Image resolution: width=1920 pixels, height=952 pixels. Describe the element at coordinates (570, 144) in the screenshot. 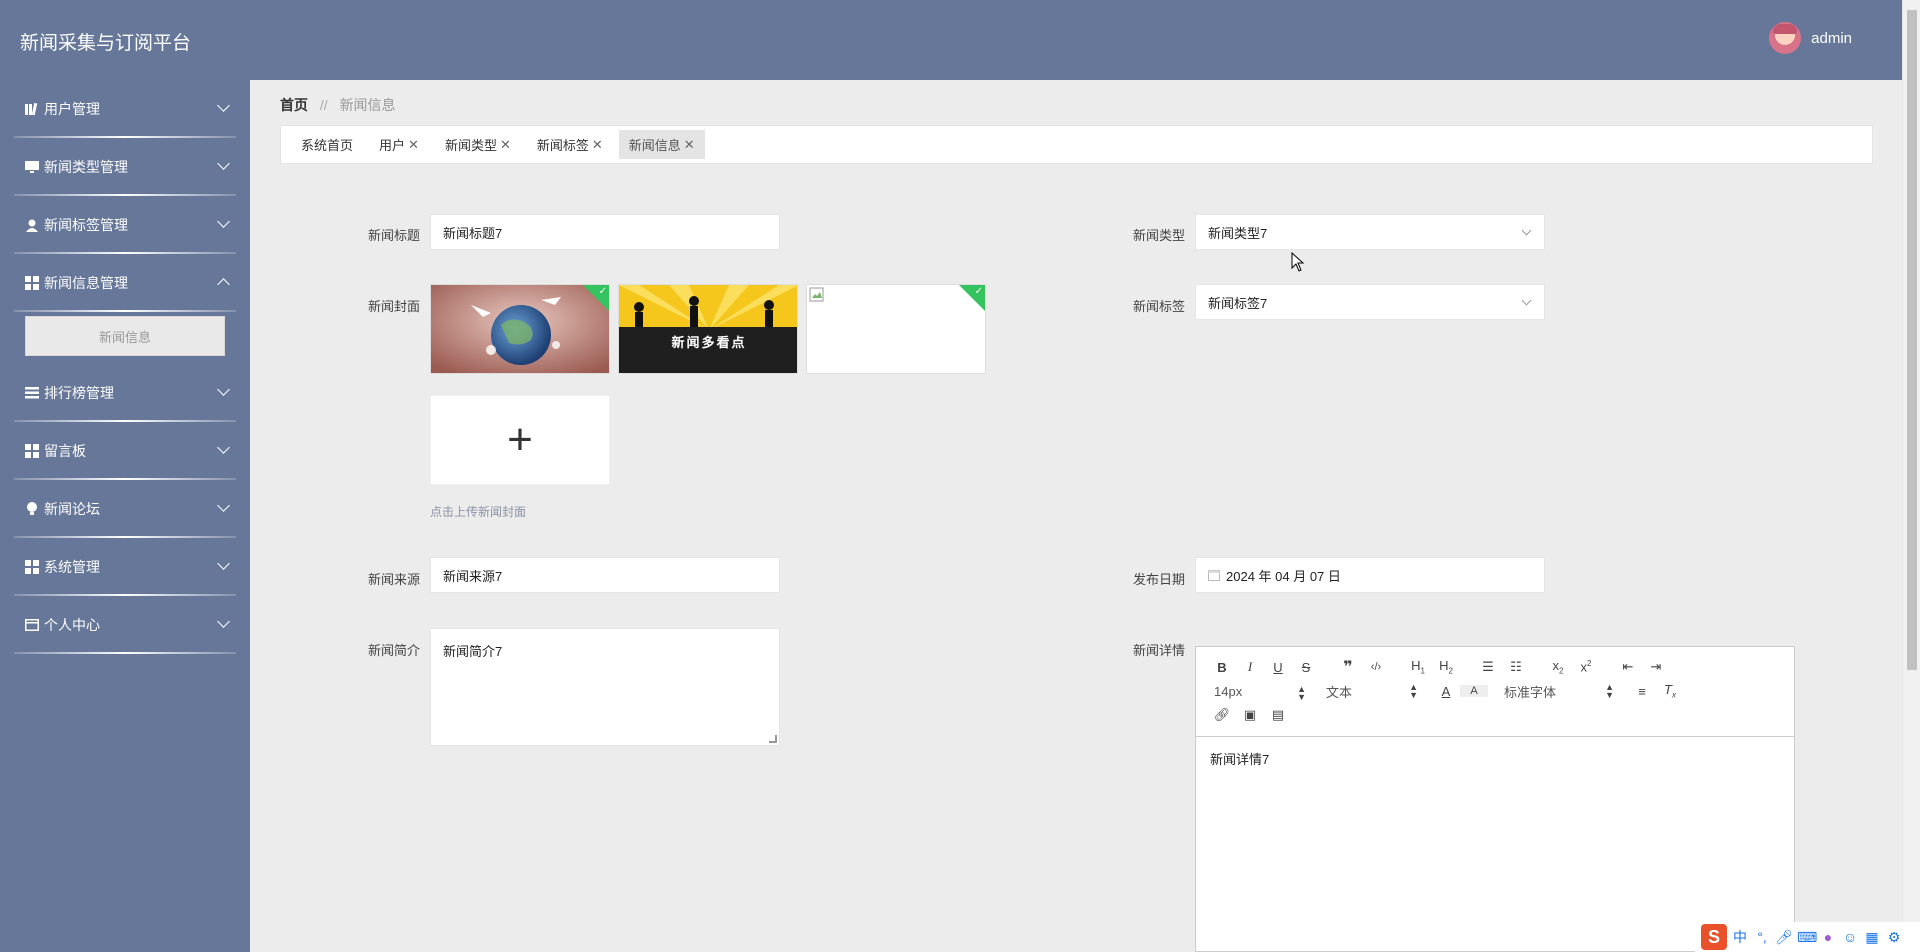

I see `tab-news-tag: 新闻标签 ✕` at that location.